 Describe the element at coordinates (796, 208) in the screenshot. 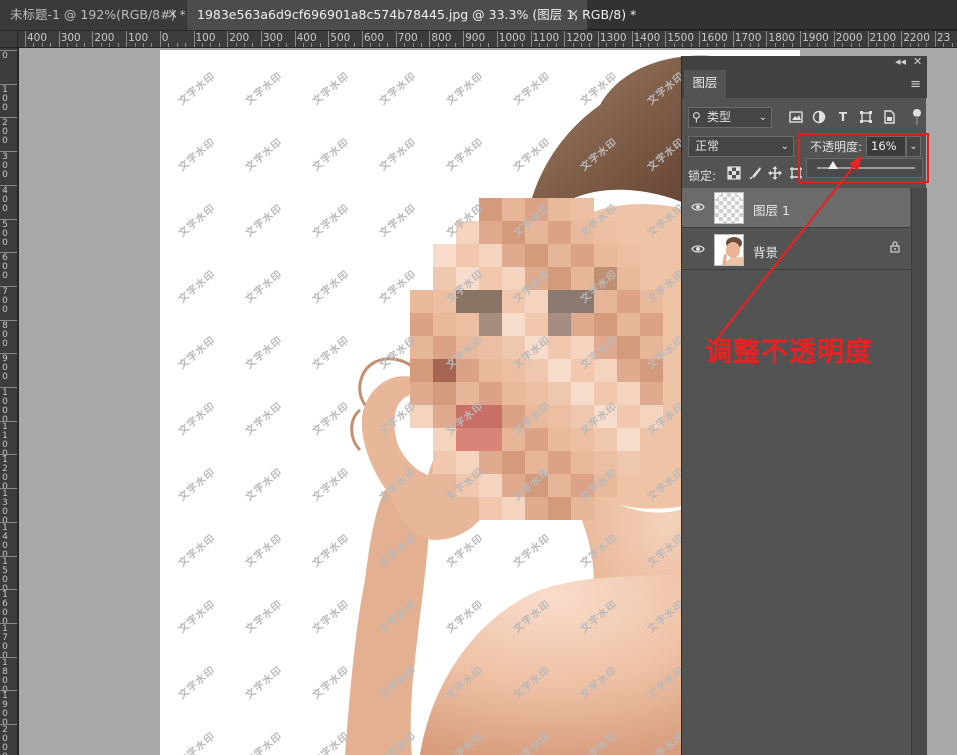

I see `layer-row-layer-1: 图层 1` at that location.